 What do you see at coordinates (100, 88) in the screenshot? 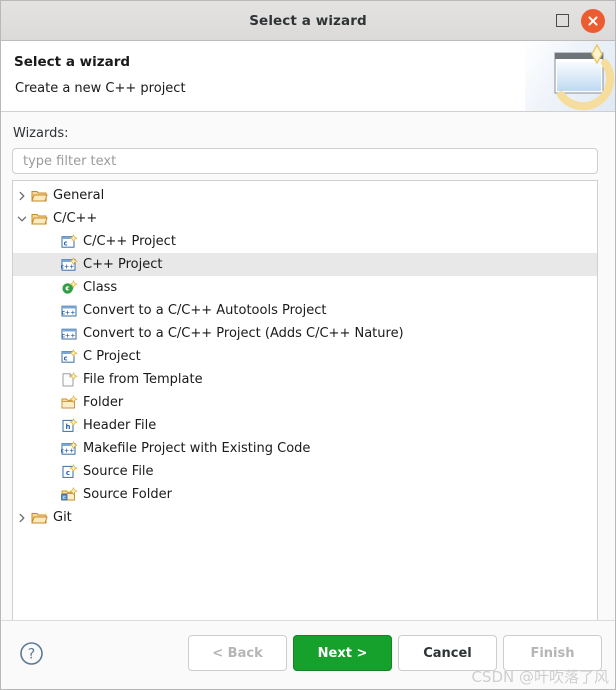
I see `header-subtitle: Create a new C++ project` at bounding box center [100, 88].